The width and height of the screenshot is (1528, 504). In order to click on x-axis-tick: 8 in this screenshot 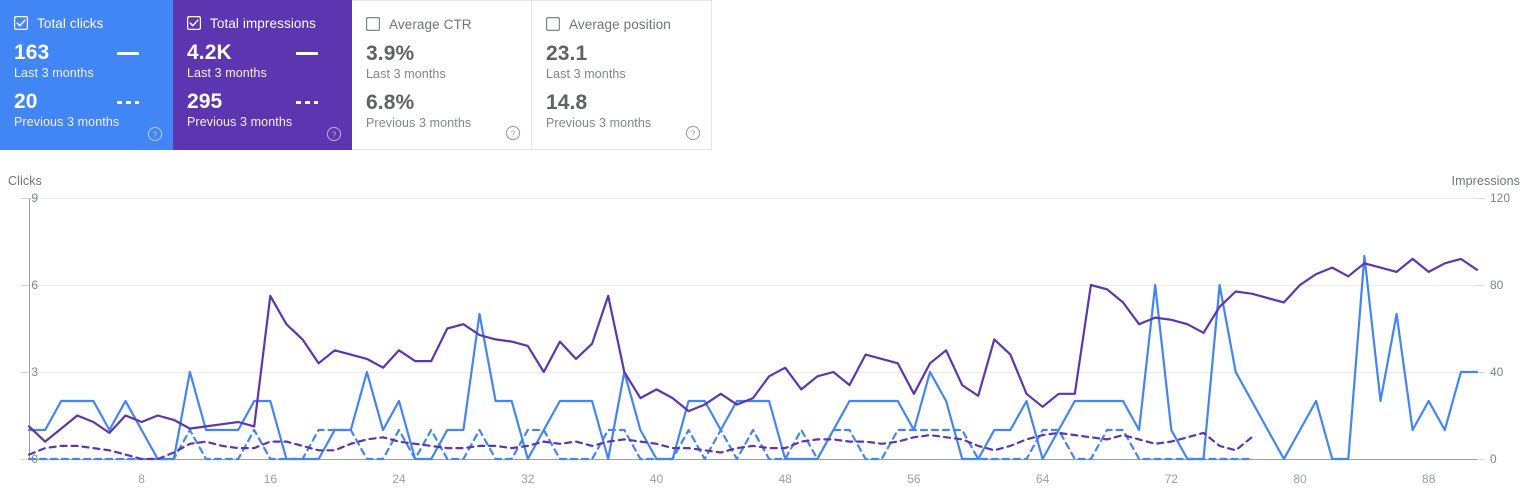, I will do `click(141, 479)`.